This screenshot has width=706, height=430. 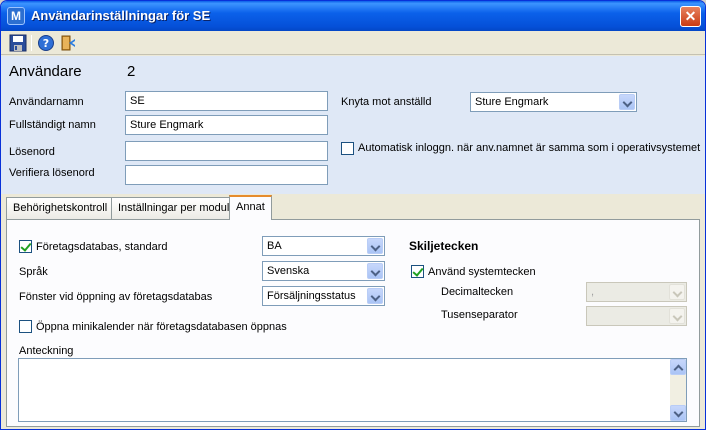 What do you see at coordinates (678, 413) in the screenshot?
I see `scroll-down-icon` at bounding box center [678, 413].